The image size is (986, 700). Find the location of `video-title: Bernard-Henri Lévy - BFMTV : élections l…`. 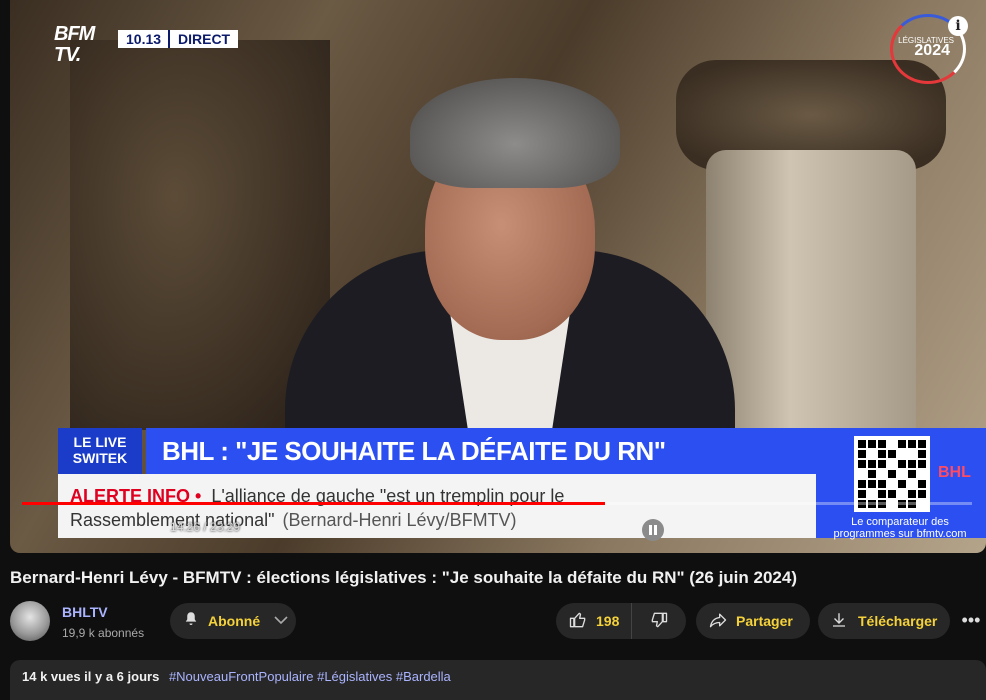

video-title: Bernard-Henri Lévy - BFMTV : élections l… is located at coordinates (403, 577).